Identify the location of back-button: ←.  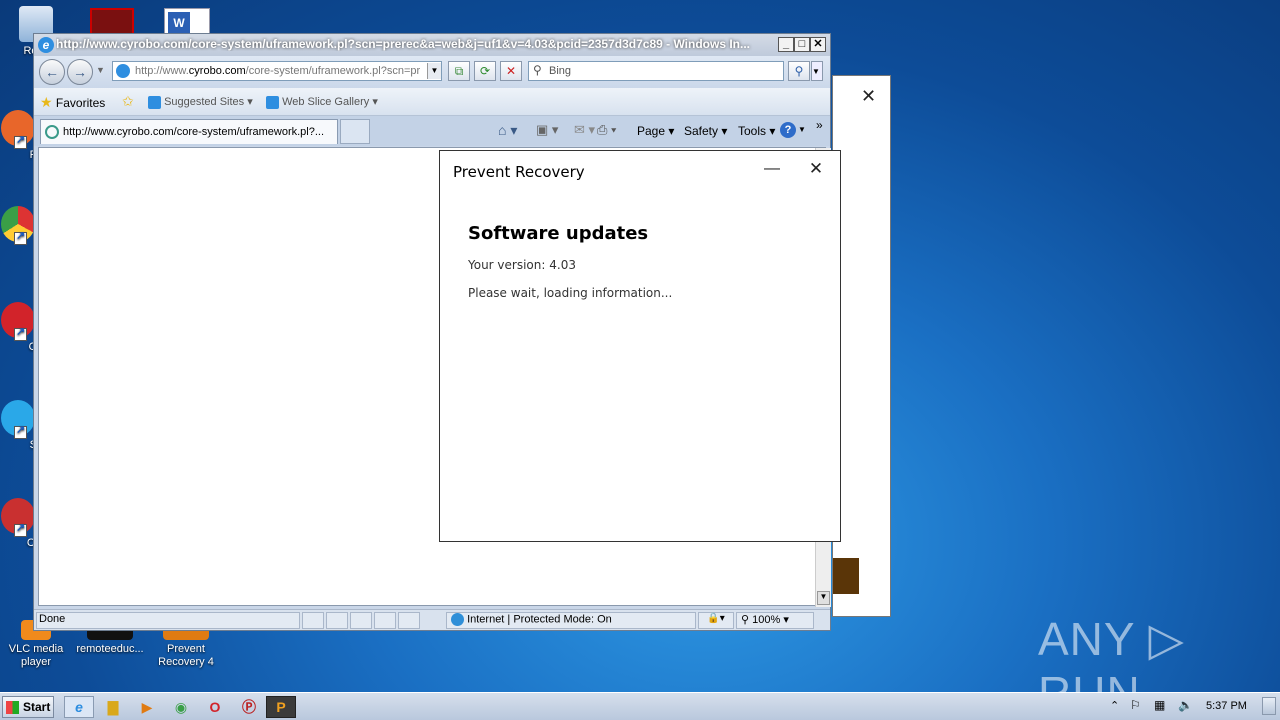
(52, 72).